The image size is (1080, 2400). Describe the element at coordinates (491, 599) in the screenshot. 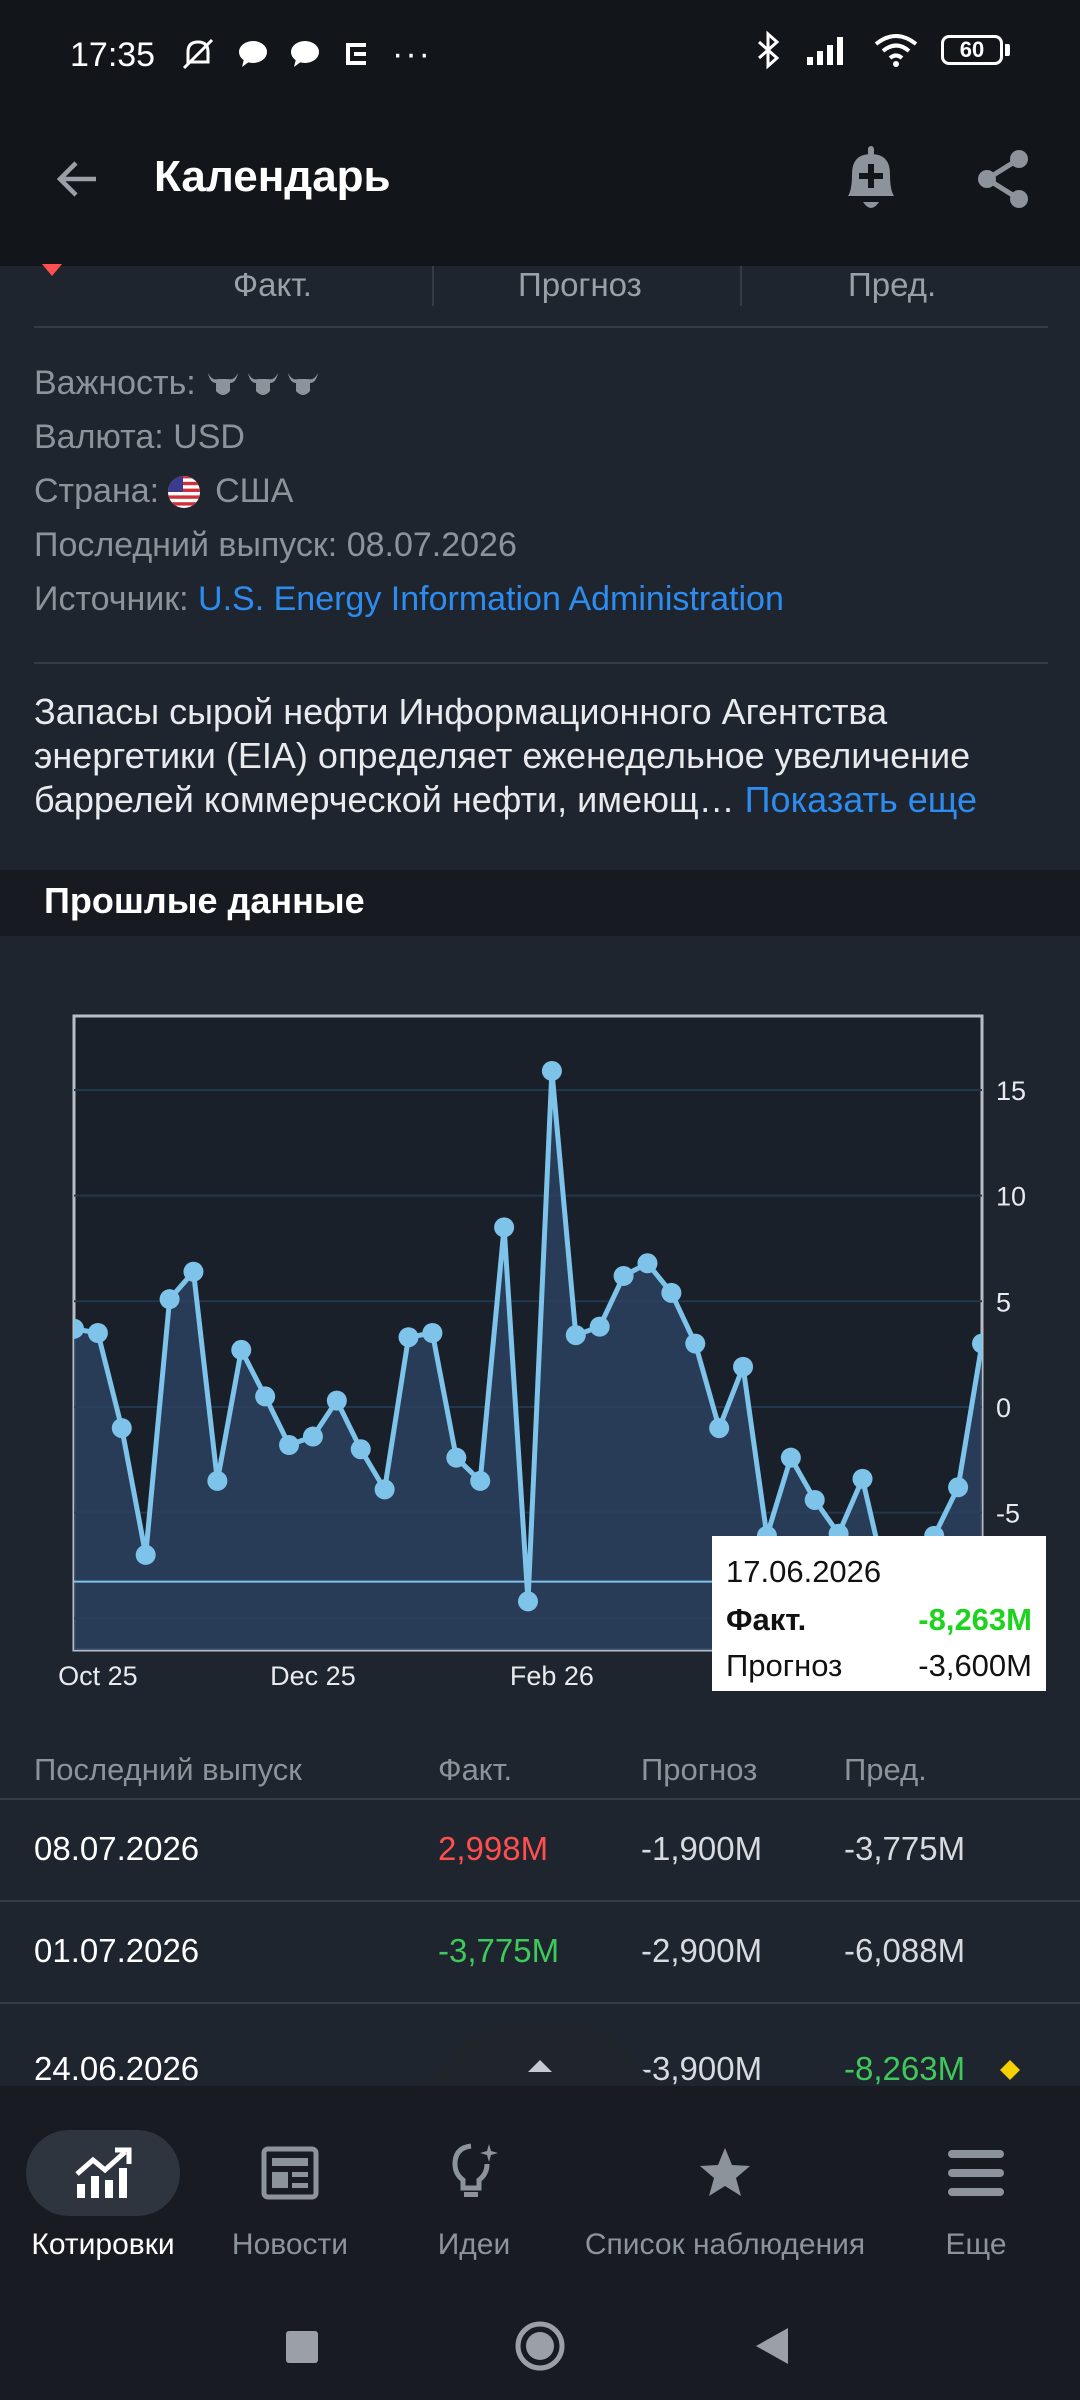

I see `source-link: U.S. Energy Information Administration` at that location.